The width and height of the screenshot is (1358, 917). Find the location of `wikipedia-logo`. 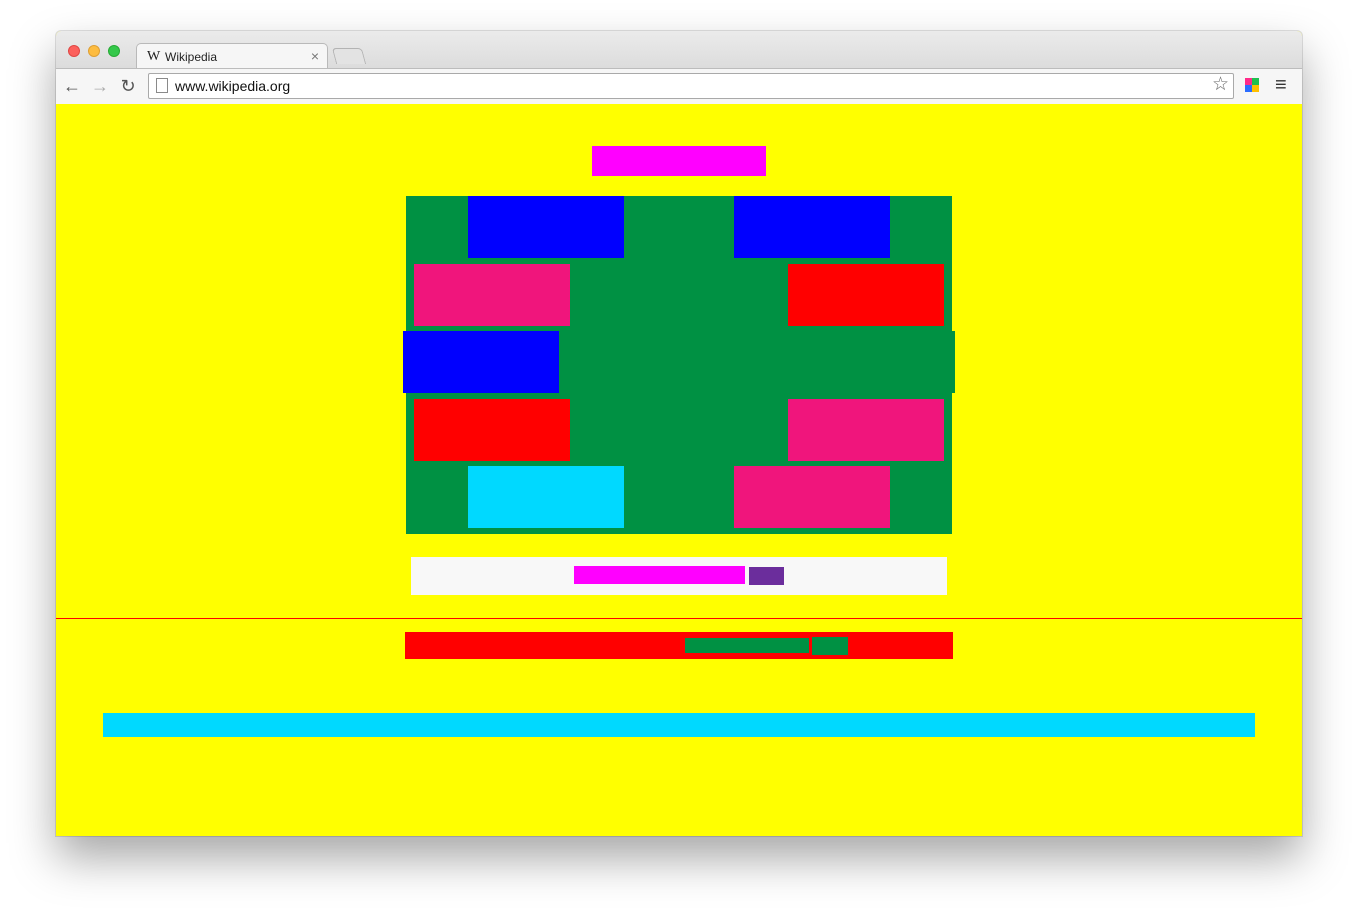

wikipedia-logo is located at coordinates (679, 161).